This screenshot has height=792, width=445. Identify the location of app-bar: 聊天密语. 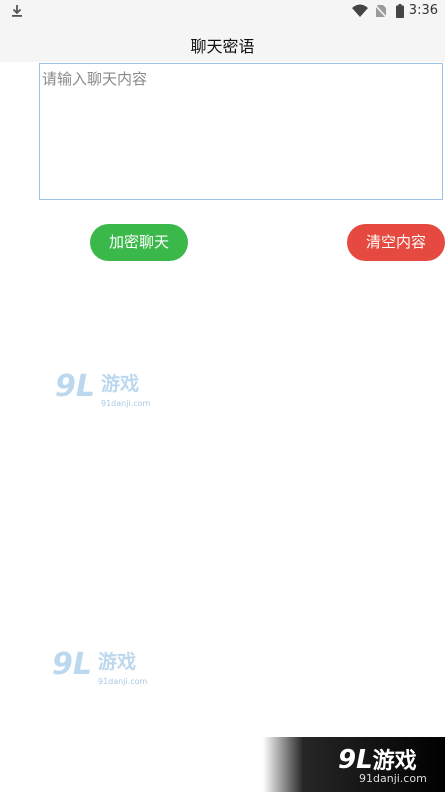
(222, 43).